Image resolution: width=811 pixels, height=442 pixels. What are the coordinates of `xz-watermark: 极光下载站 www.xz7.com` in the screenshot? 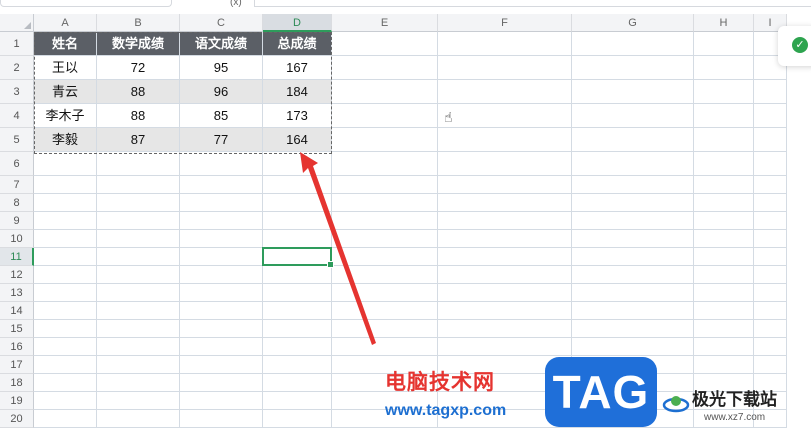 It's located at (719, 404).